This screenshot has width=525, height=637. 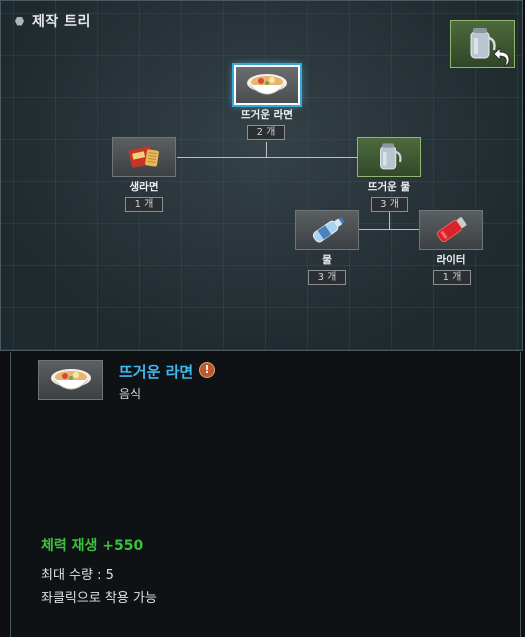 I want to click on lighter-icon, so click(x=451, y=230).